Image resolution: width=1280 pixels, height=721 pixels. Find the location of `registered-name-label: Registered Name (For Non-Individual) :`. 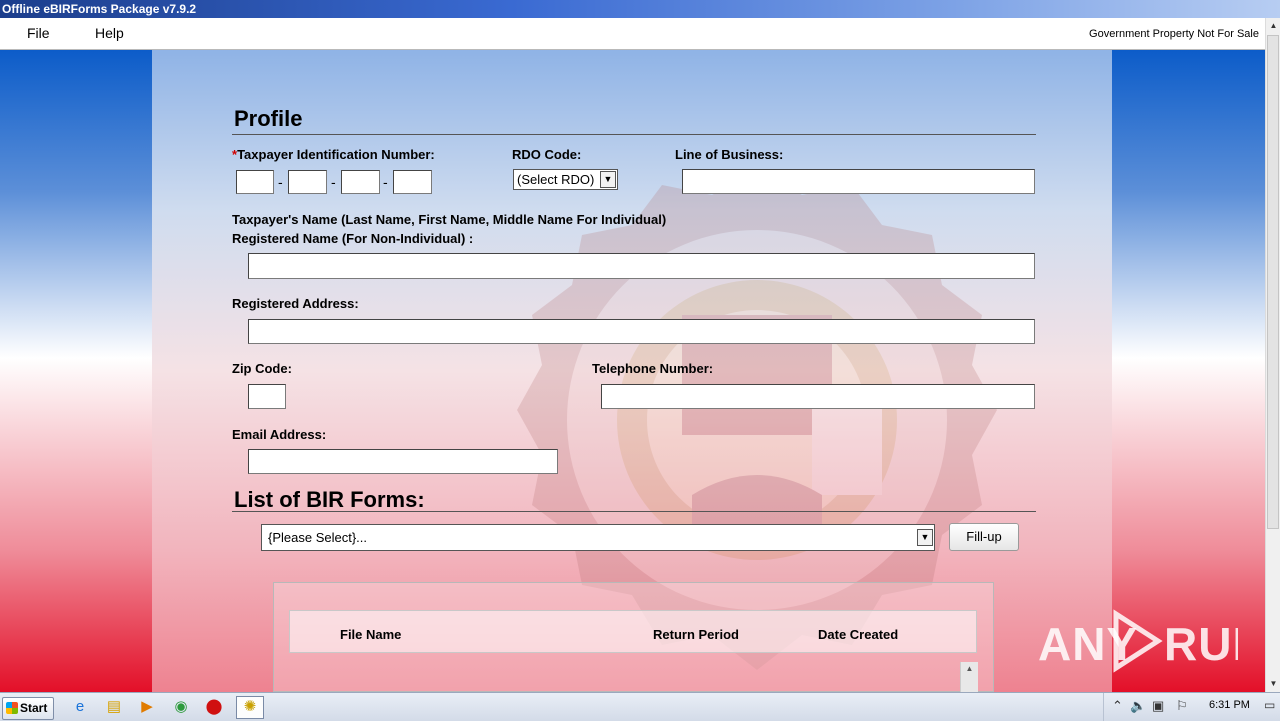

registered-name-label: Registered Name (For Non-Individual) : is located at coordinates (353, 238).